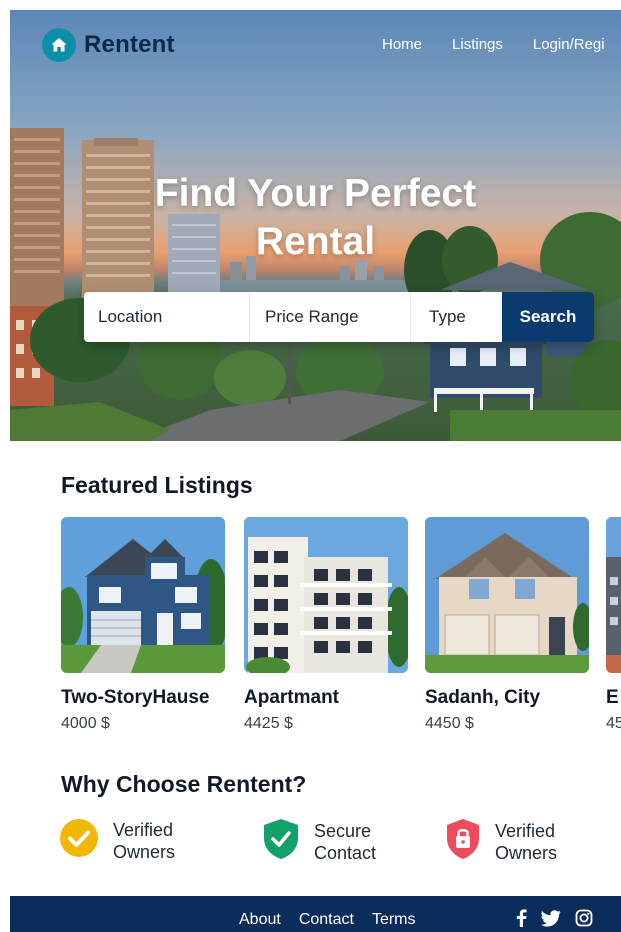  I want to click on hero-title-line-2: Rental, so click(315, 241).